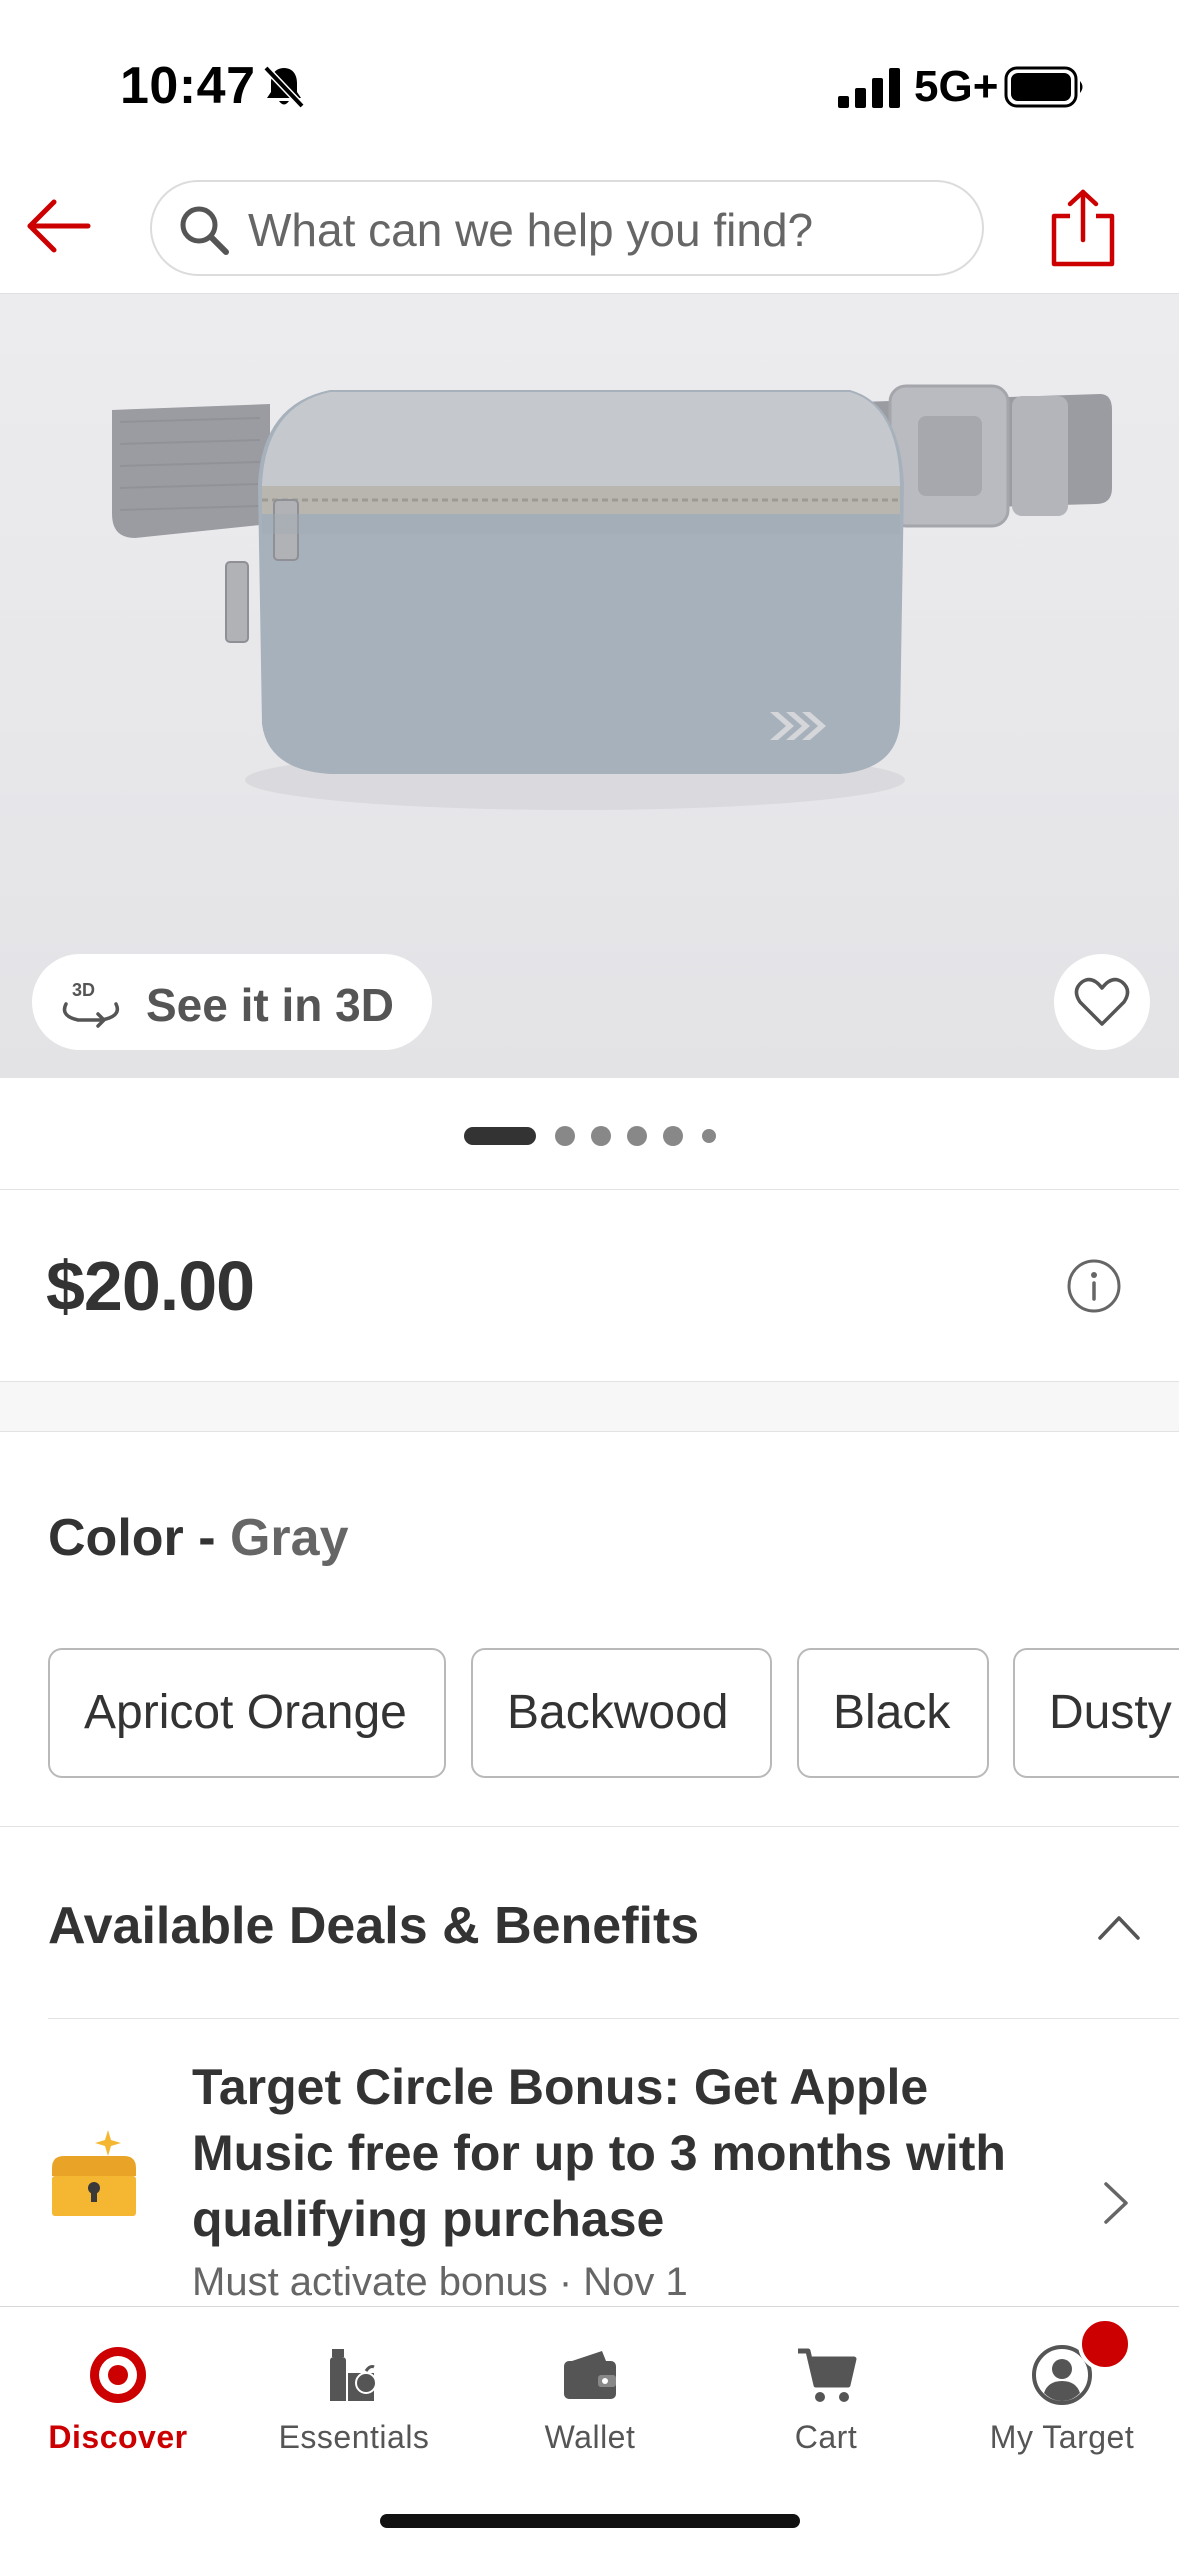  What do you see at coordinates (589, 1286) in the screenshot?
I see `price-row: $20.00` at bounding box center [589, 1286].